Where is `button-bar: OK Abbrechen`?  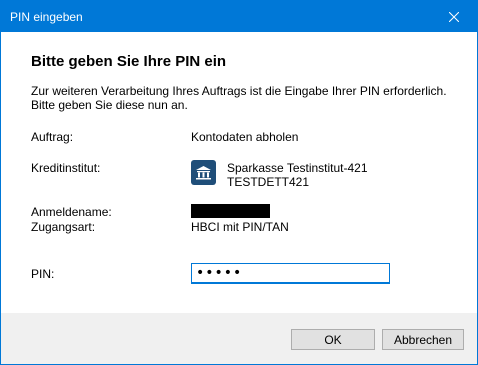 button-bar: OK Abbrechen is located at coordinates (239, 338).